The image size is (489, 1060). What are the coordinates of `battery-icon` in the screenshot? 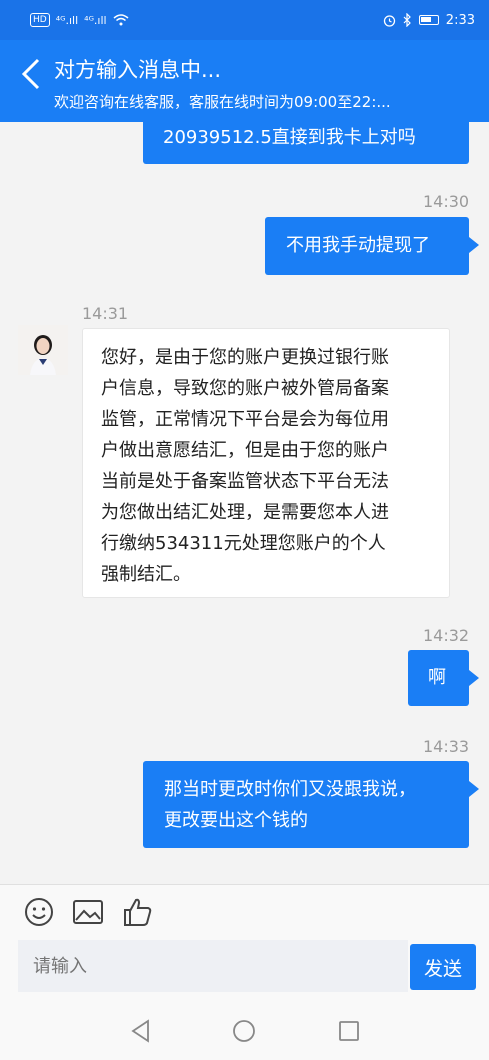 It's located at (428, 20).